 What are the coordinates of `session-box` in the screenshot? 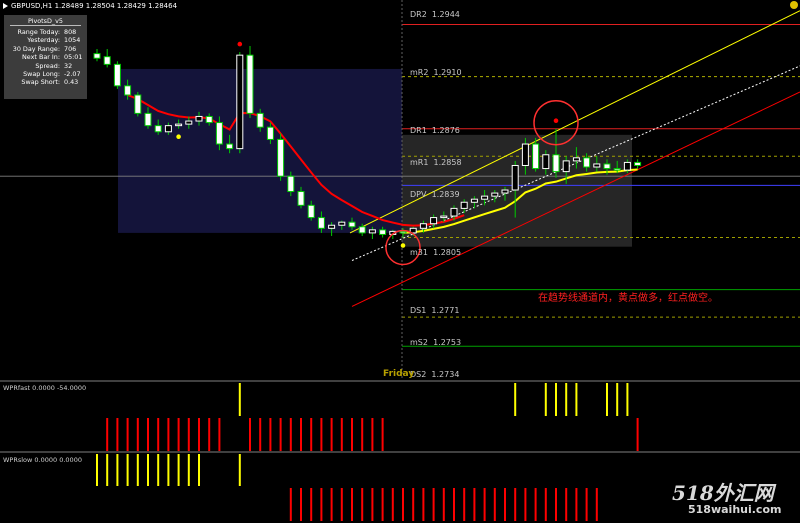 It's located at (260, 150).